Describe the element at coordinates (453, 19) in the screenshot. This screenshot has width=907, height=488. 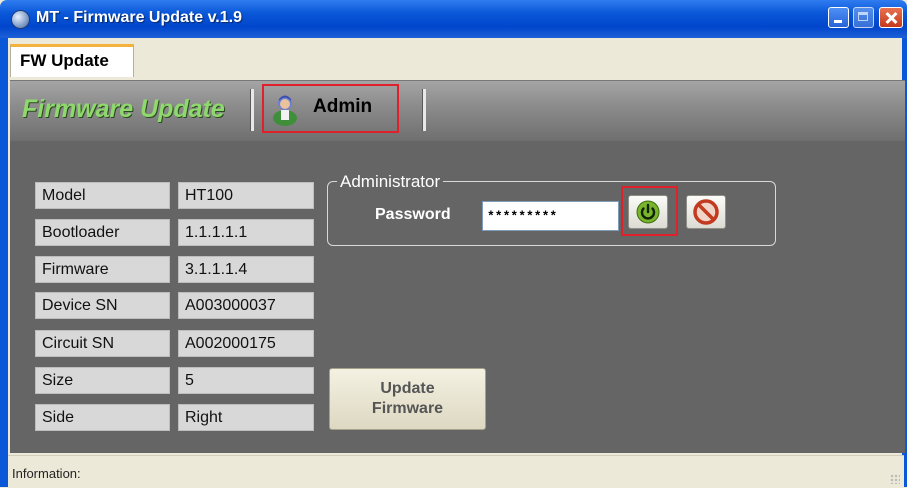
I see `title-bar: MT - Firmware Update v.1.9` at that location.